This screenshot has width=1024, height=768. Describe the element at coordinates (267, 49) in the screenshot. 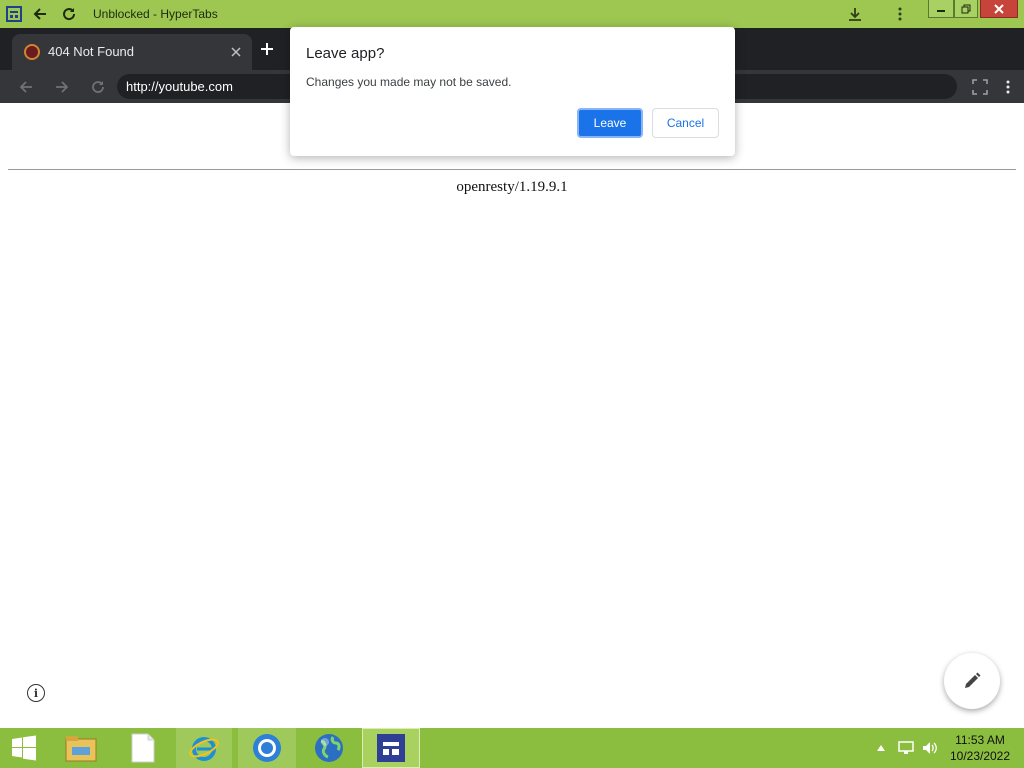

I see `plus-icon` at that location.